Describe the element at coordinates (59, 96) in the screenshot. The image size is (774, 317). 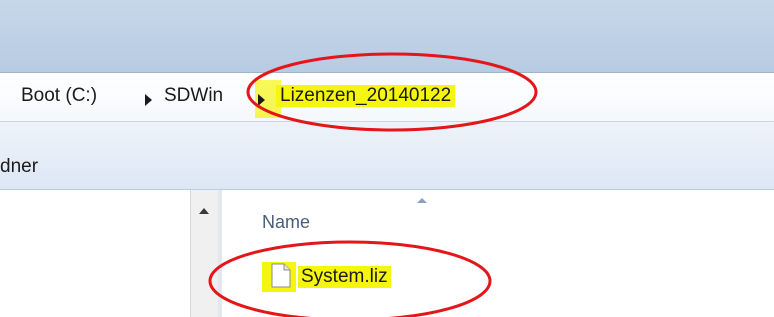
I see `breadcrumb-boot-drive: Boot (C:)` at that location.